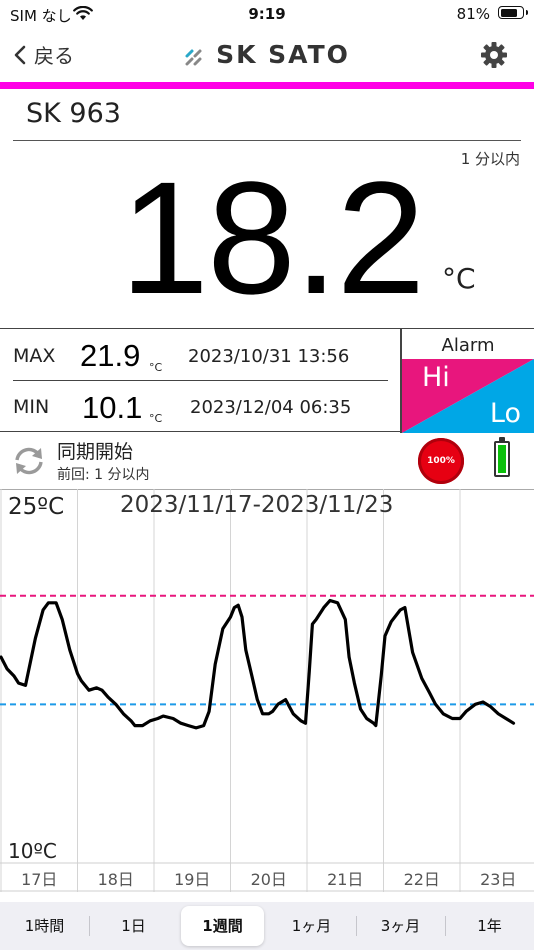 The image size is (534, 950). What do you see at coordinates (502, 457) in the screenshot?
I see `device-battery-icon` at bounding box center [502, 457].